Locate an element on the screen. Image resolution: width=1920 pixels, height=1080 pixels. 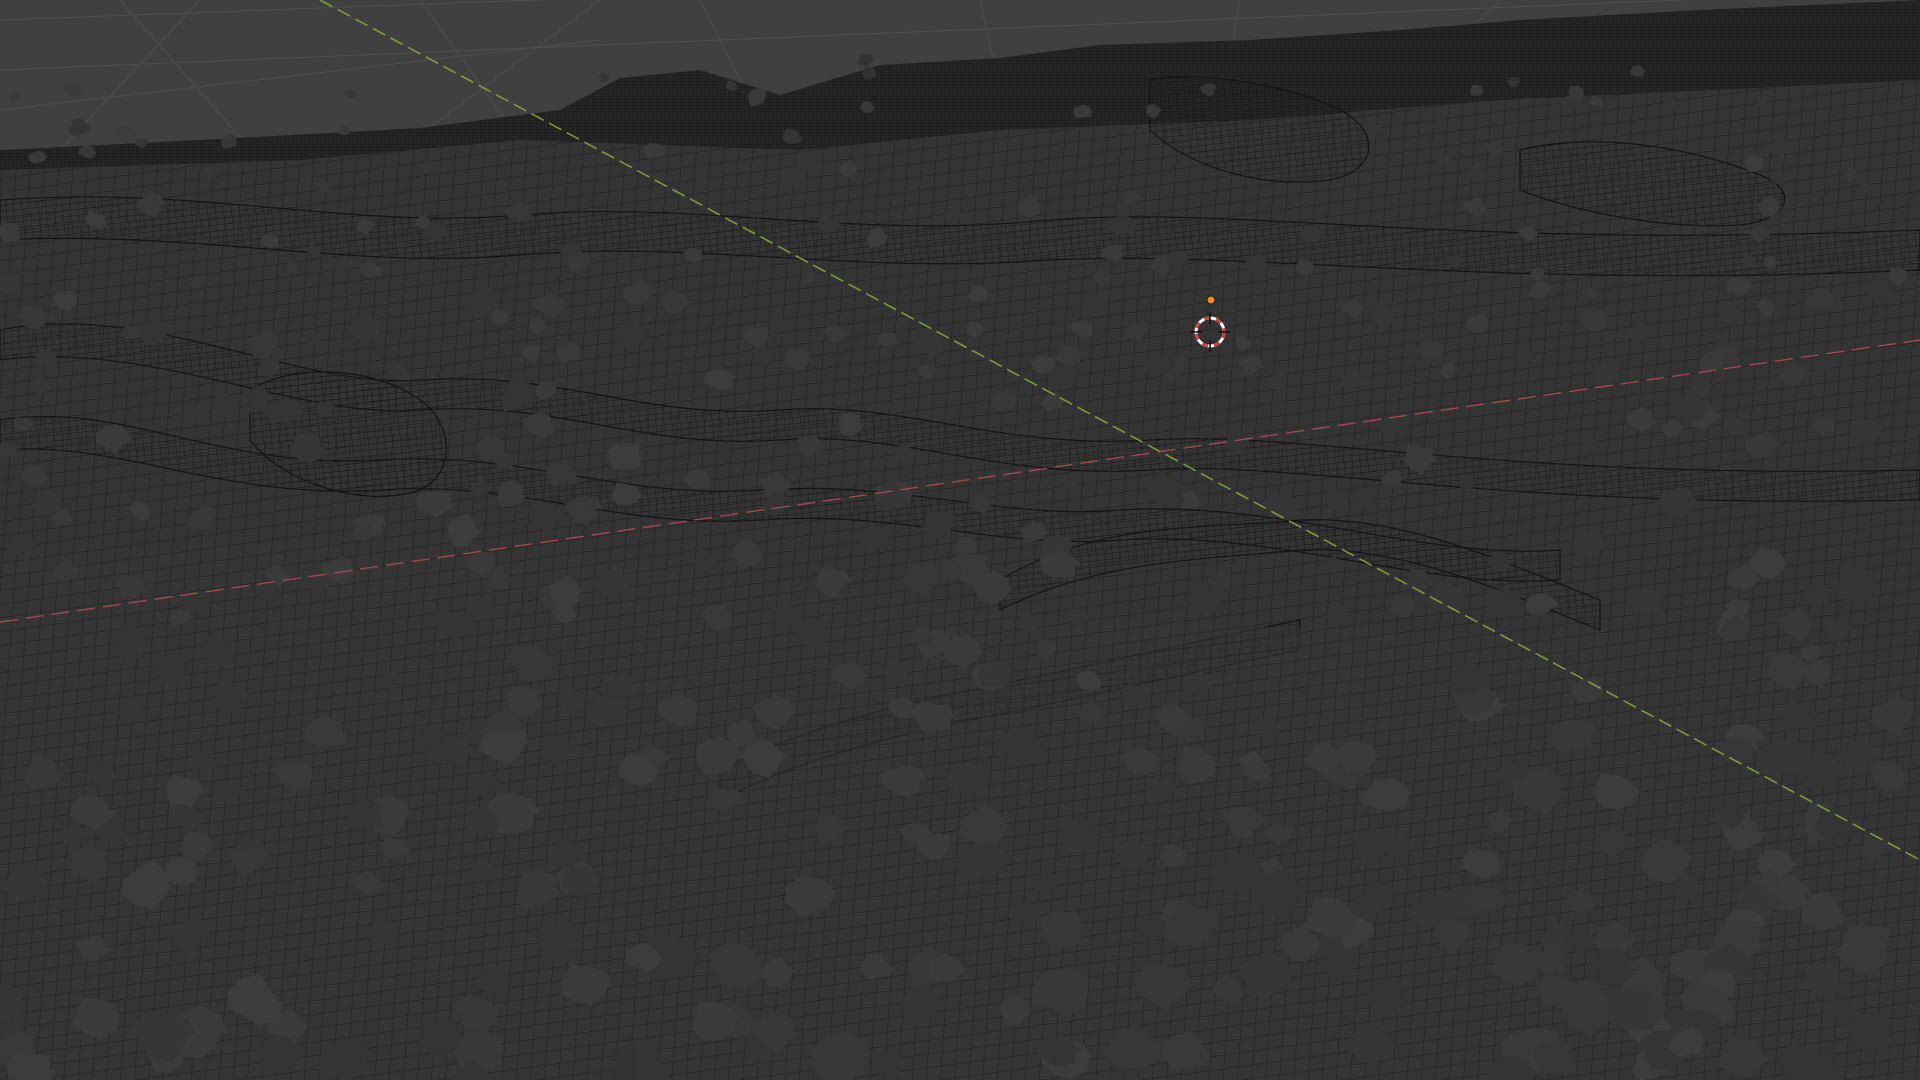
object-origin-icon is located at coordinates (1211, 300).